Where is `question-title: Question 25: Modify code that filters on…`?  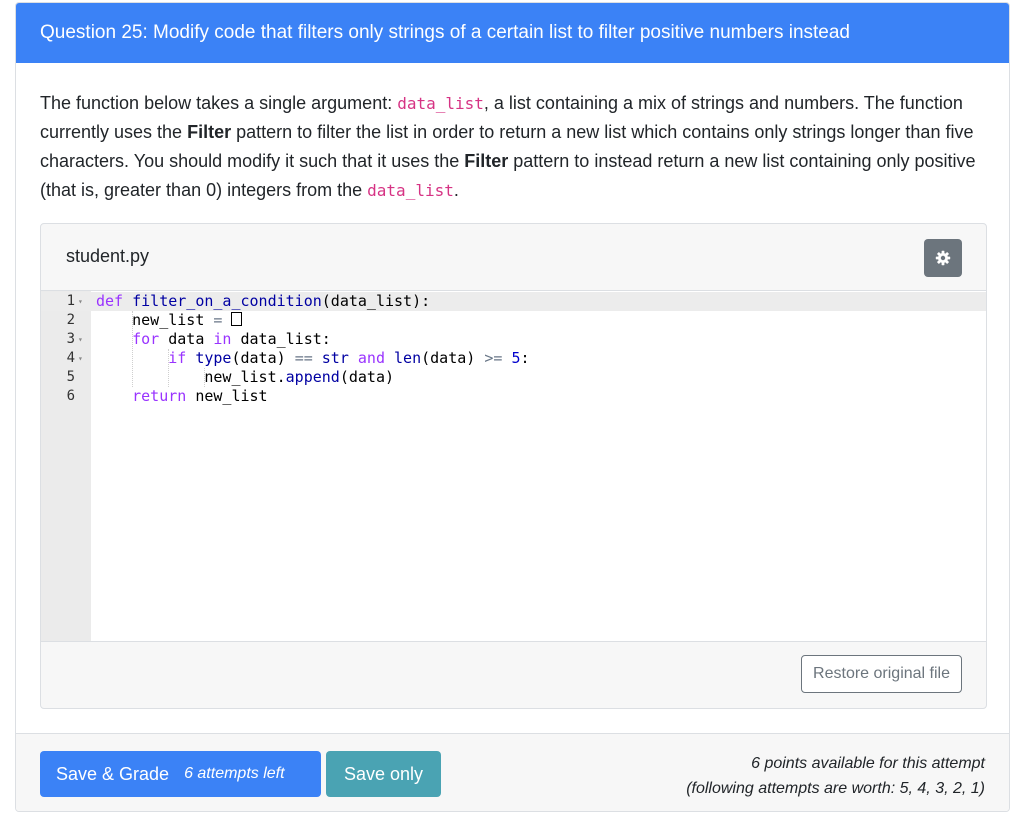 question-title: Question 25: Modify code that filters on… is located at coordinates (445, 32).